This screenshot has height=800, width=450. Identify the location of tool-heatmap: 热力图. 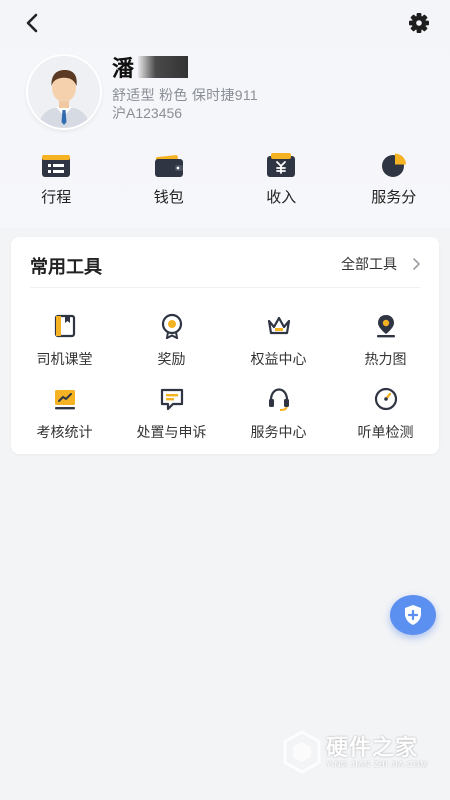
(385, 341).